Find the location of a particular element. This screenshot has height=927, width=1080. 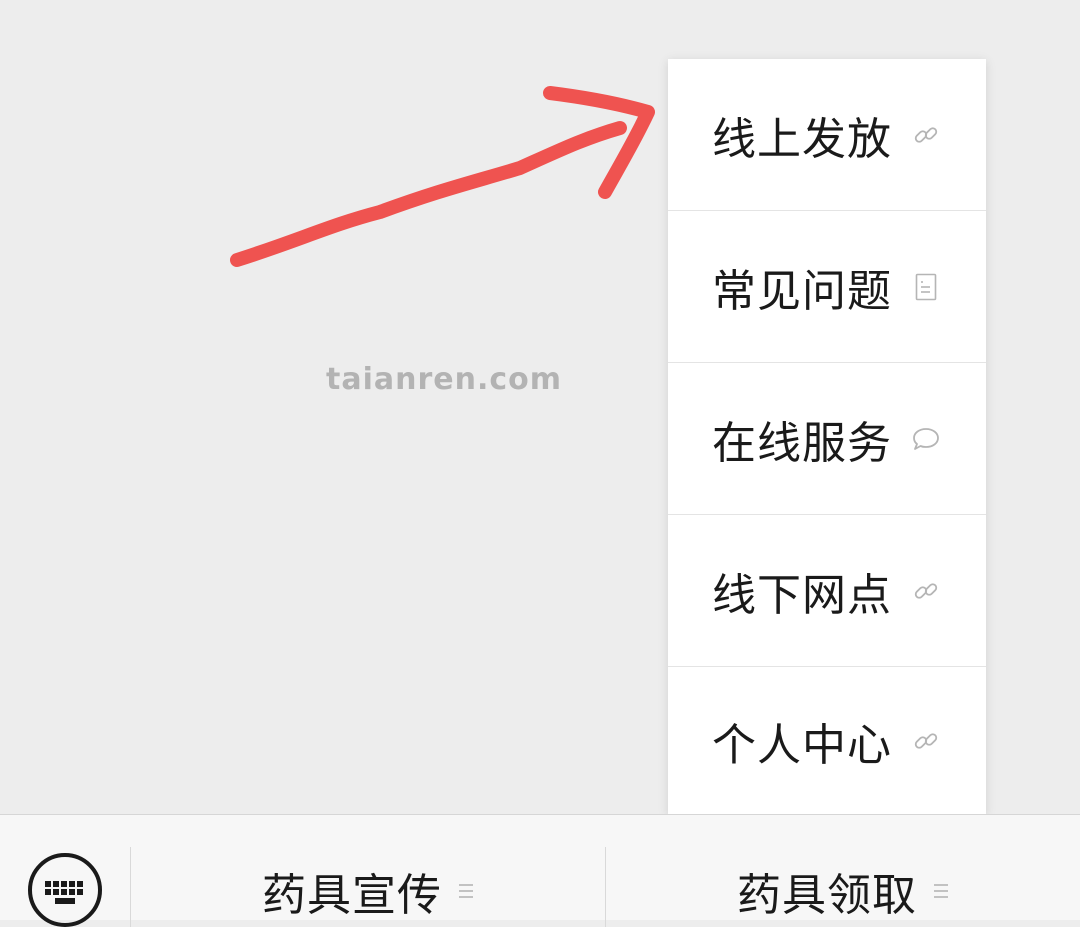

bottom-menu-drug-publicity: 药具宣传 is located at coordinates (368, 891).